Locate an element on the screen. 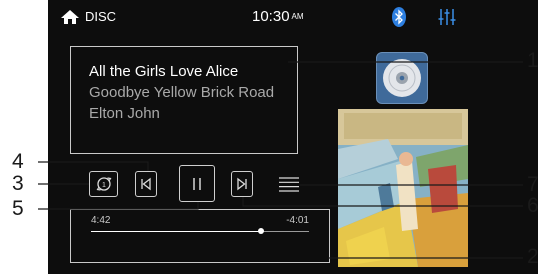  progress-fill is located at coordinates (176, 231).